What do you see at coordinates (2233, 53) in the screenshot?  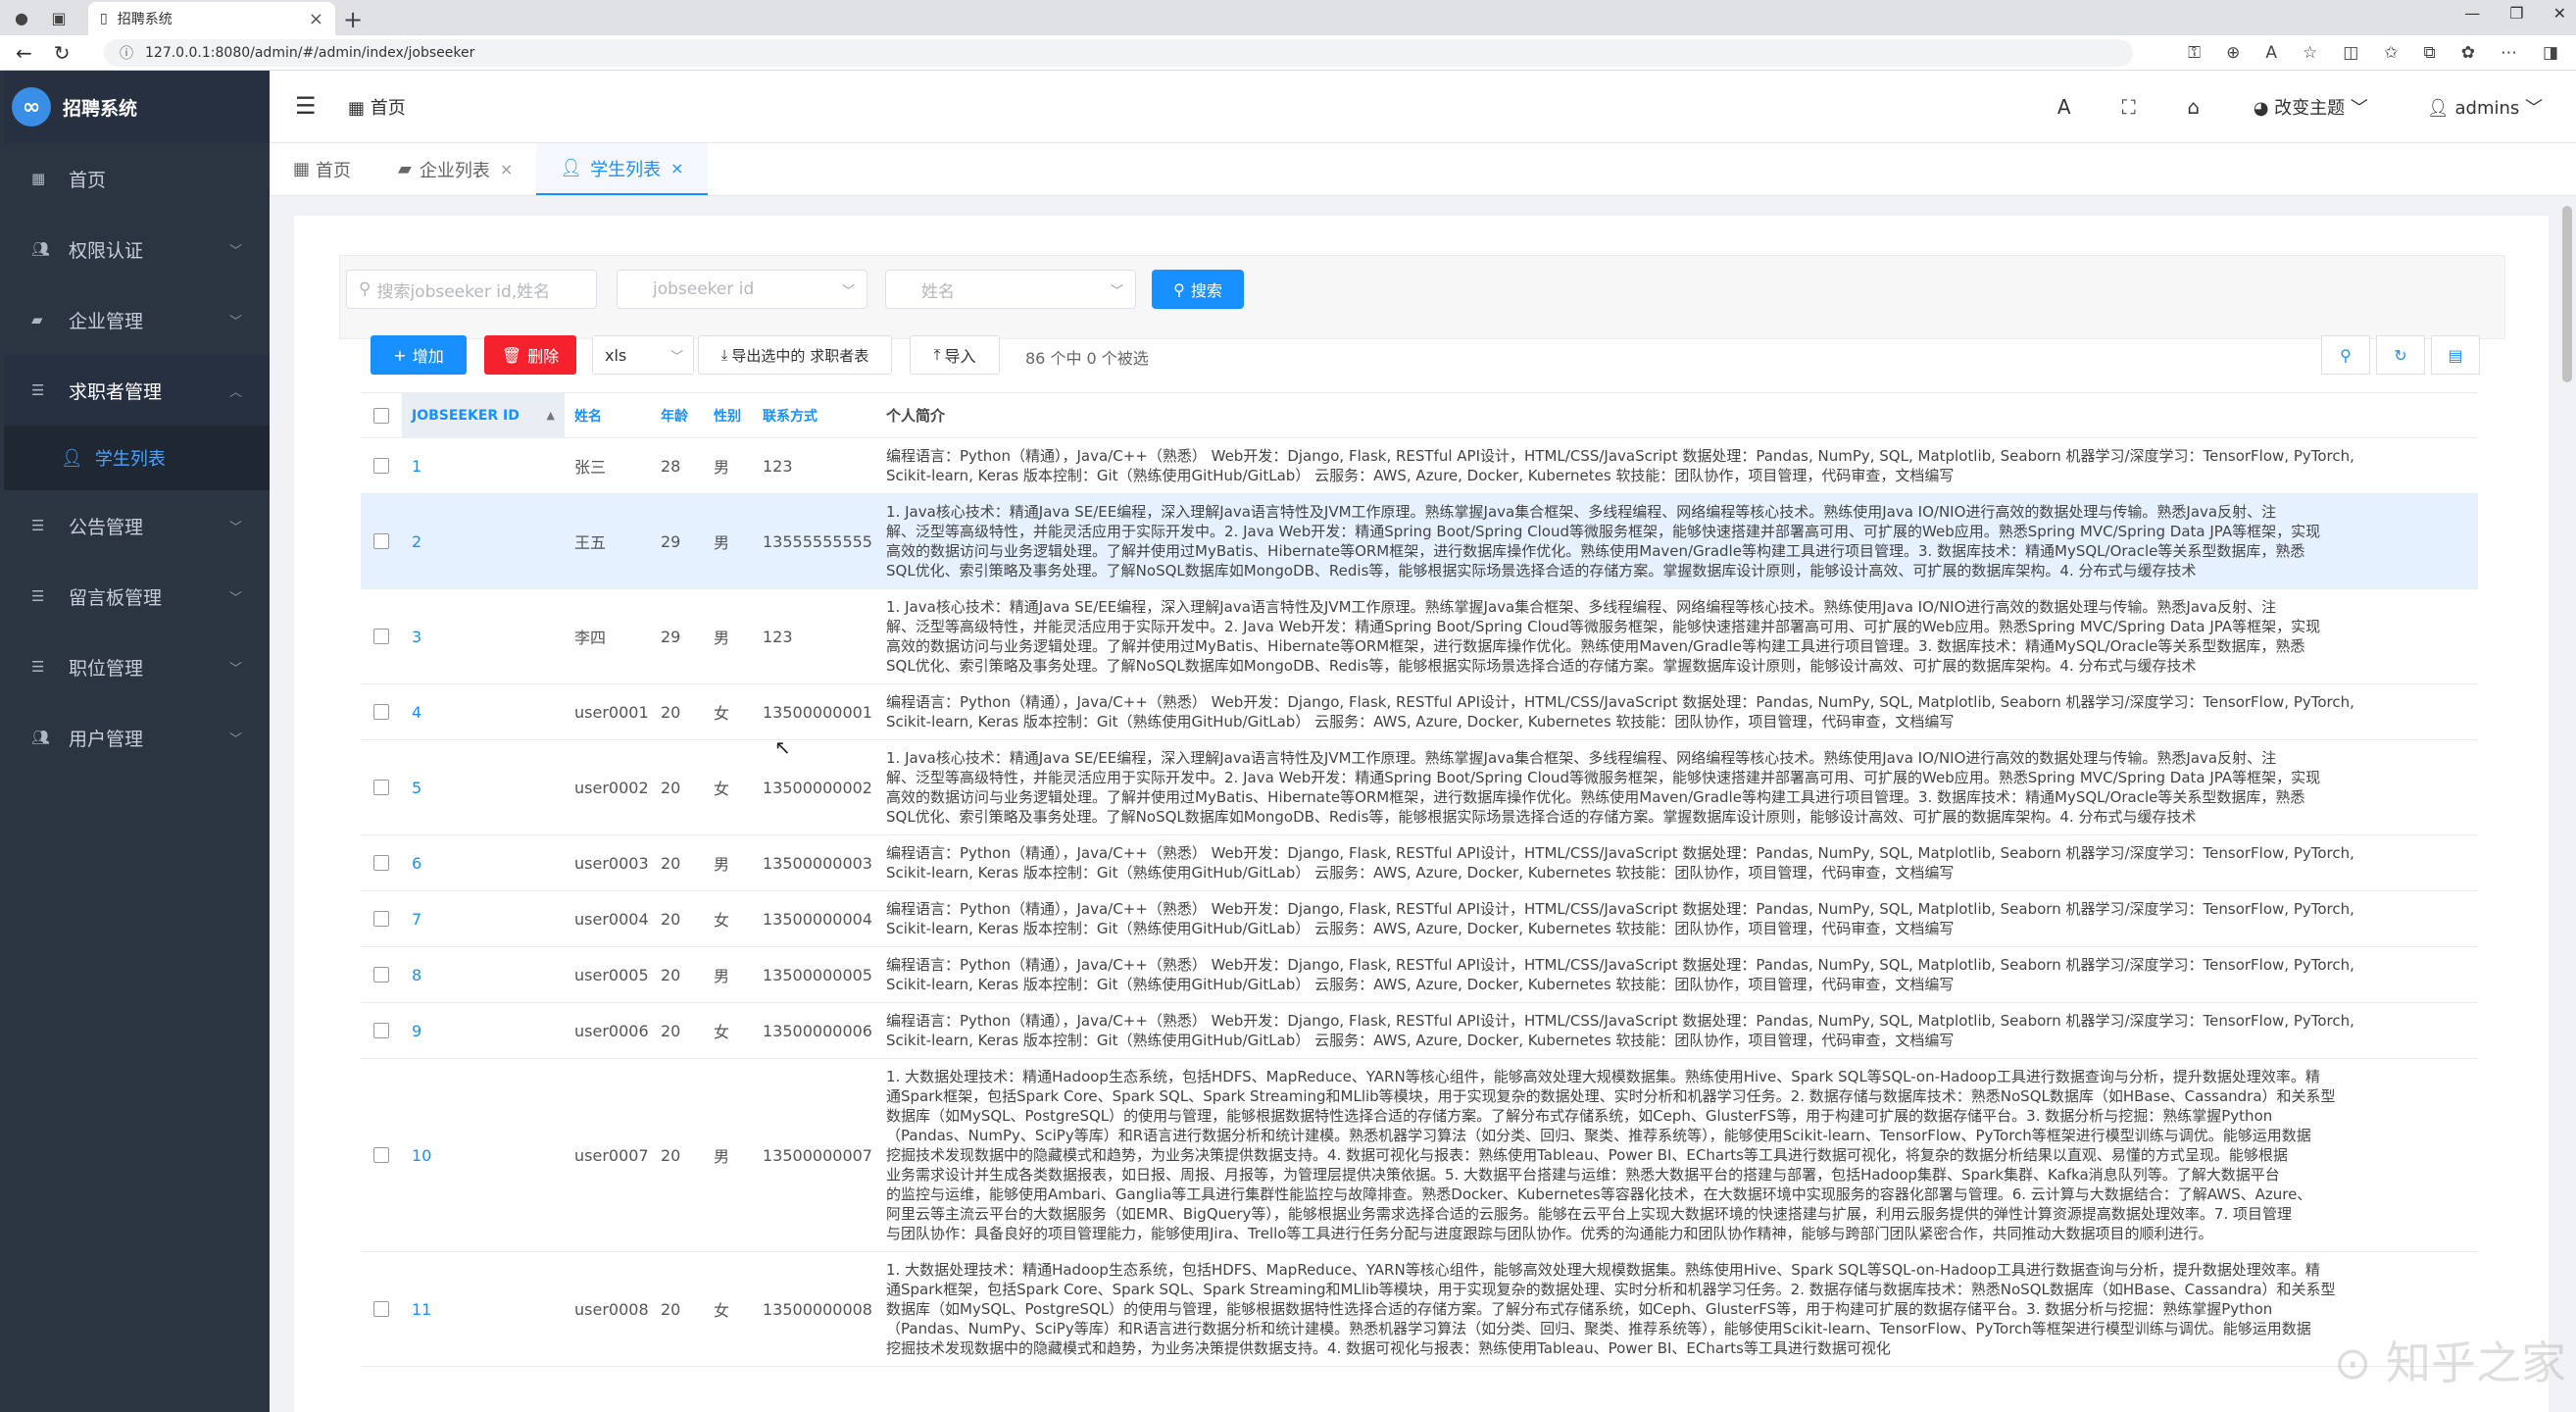 I see `zoom-icon: ⊕` at bounding box center [2233, 53].